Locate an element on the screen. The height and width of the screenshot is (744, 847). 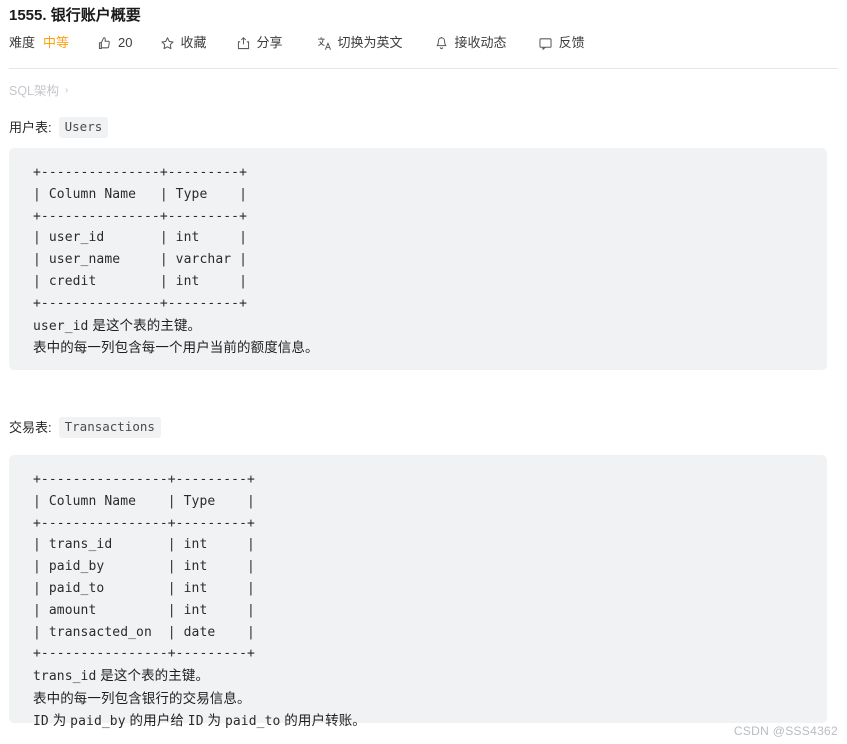
like-button: 20 is located at coordinates (115, 43).